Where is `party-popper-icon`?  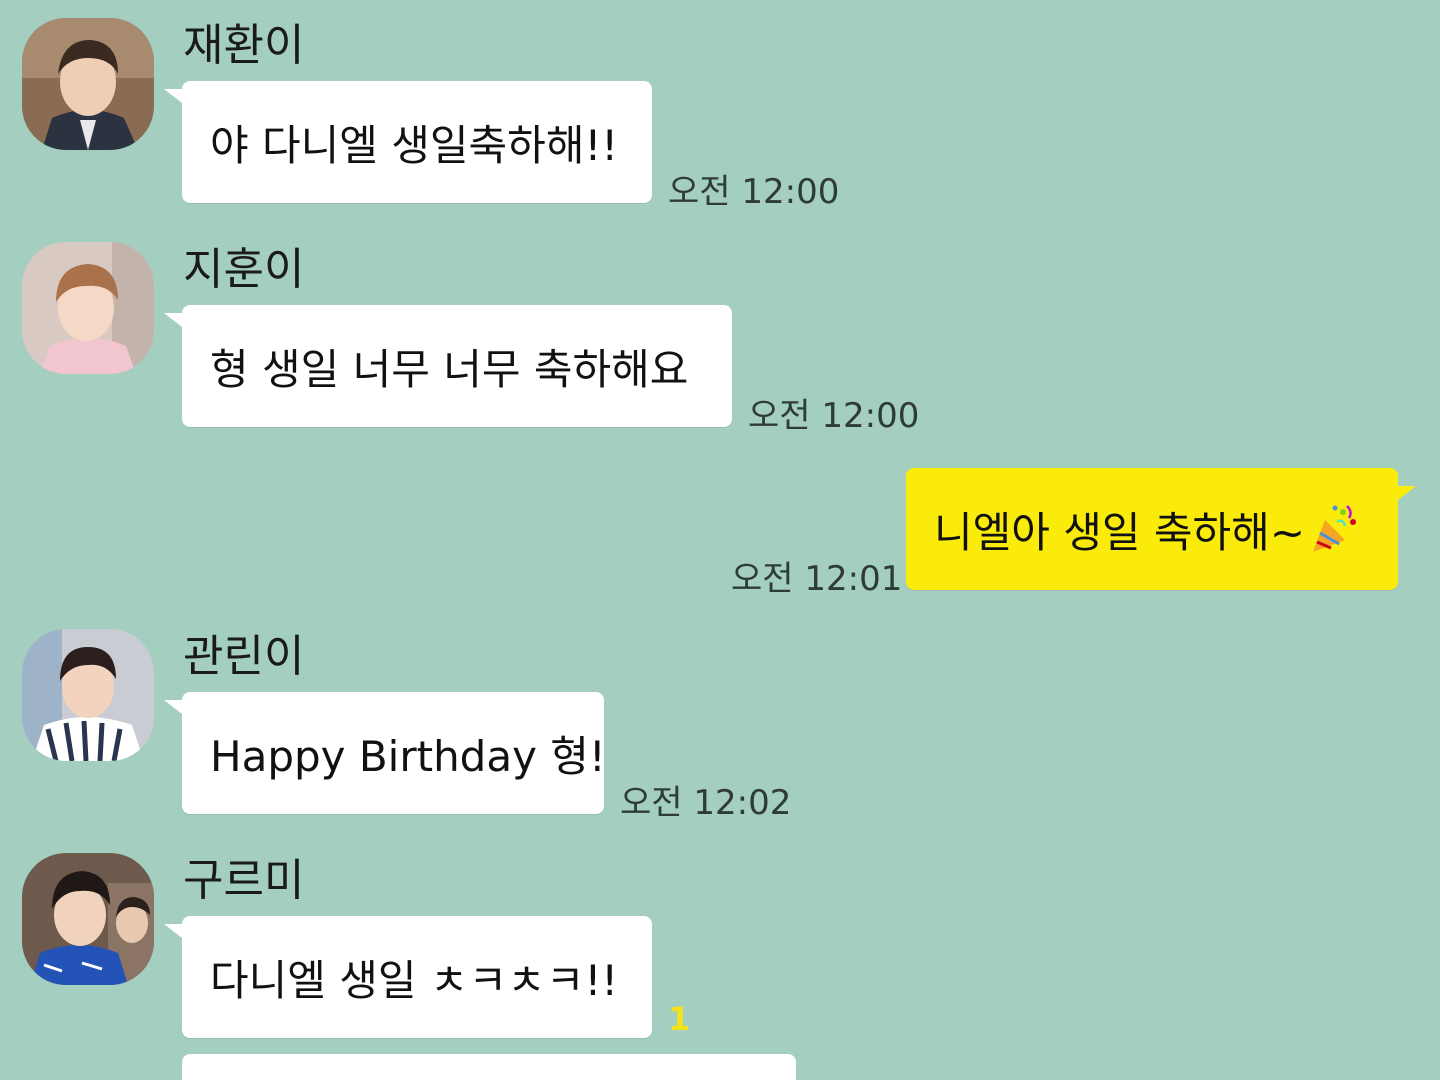
party-popper-icon is located at coordinates (1335, 528).